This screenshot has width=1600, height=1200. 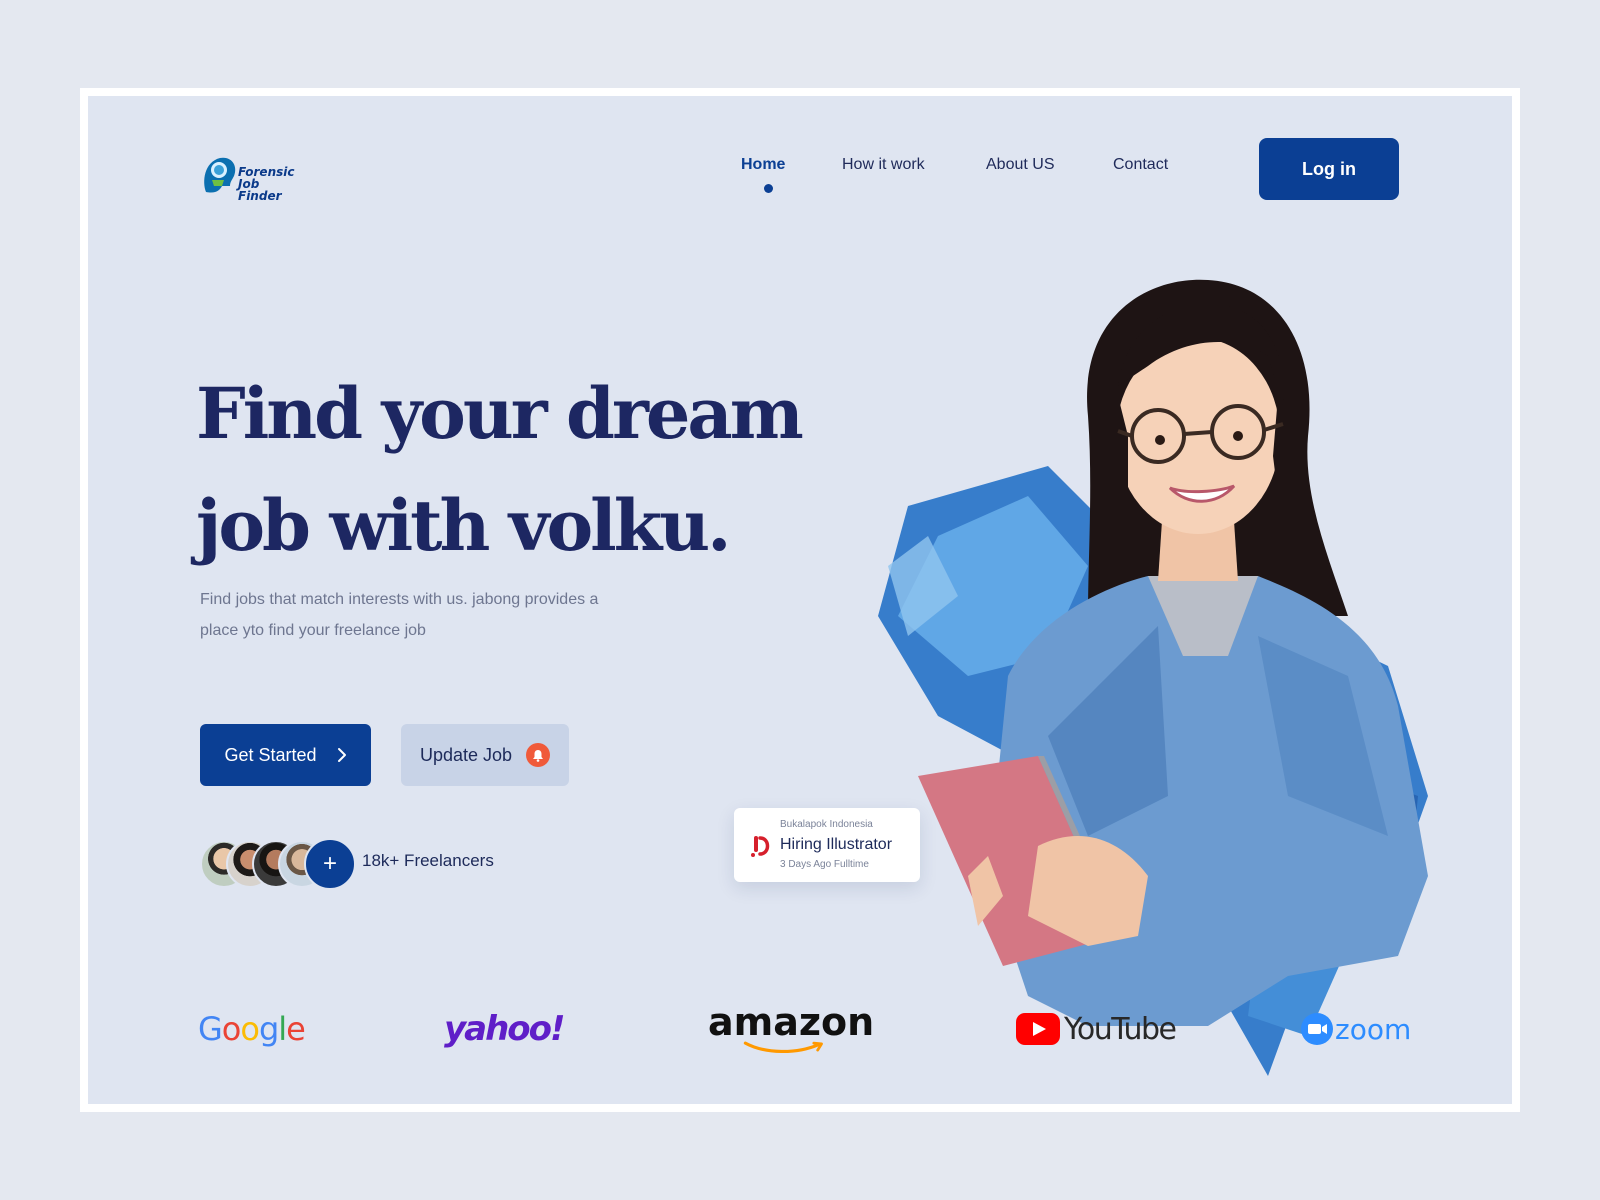 I want to click on logo-text: Forensic Job Finder, so click(x=269, y=184).